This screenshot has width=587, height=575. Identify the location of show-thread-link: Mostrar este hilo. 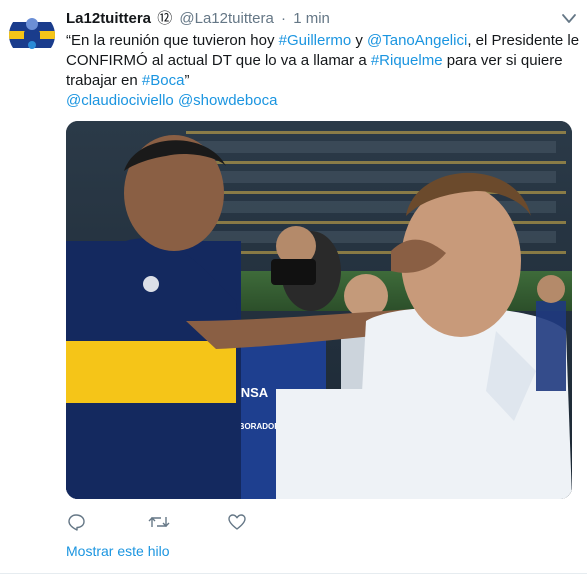
(117, 551).